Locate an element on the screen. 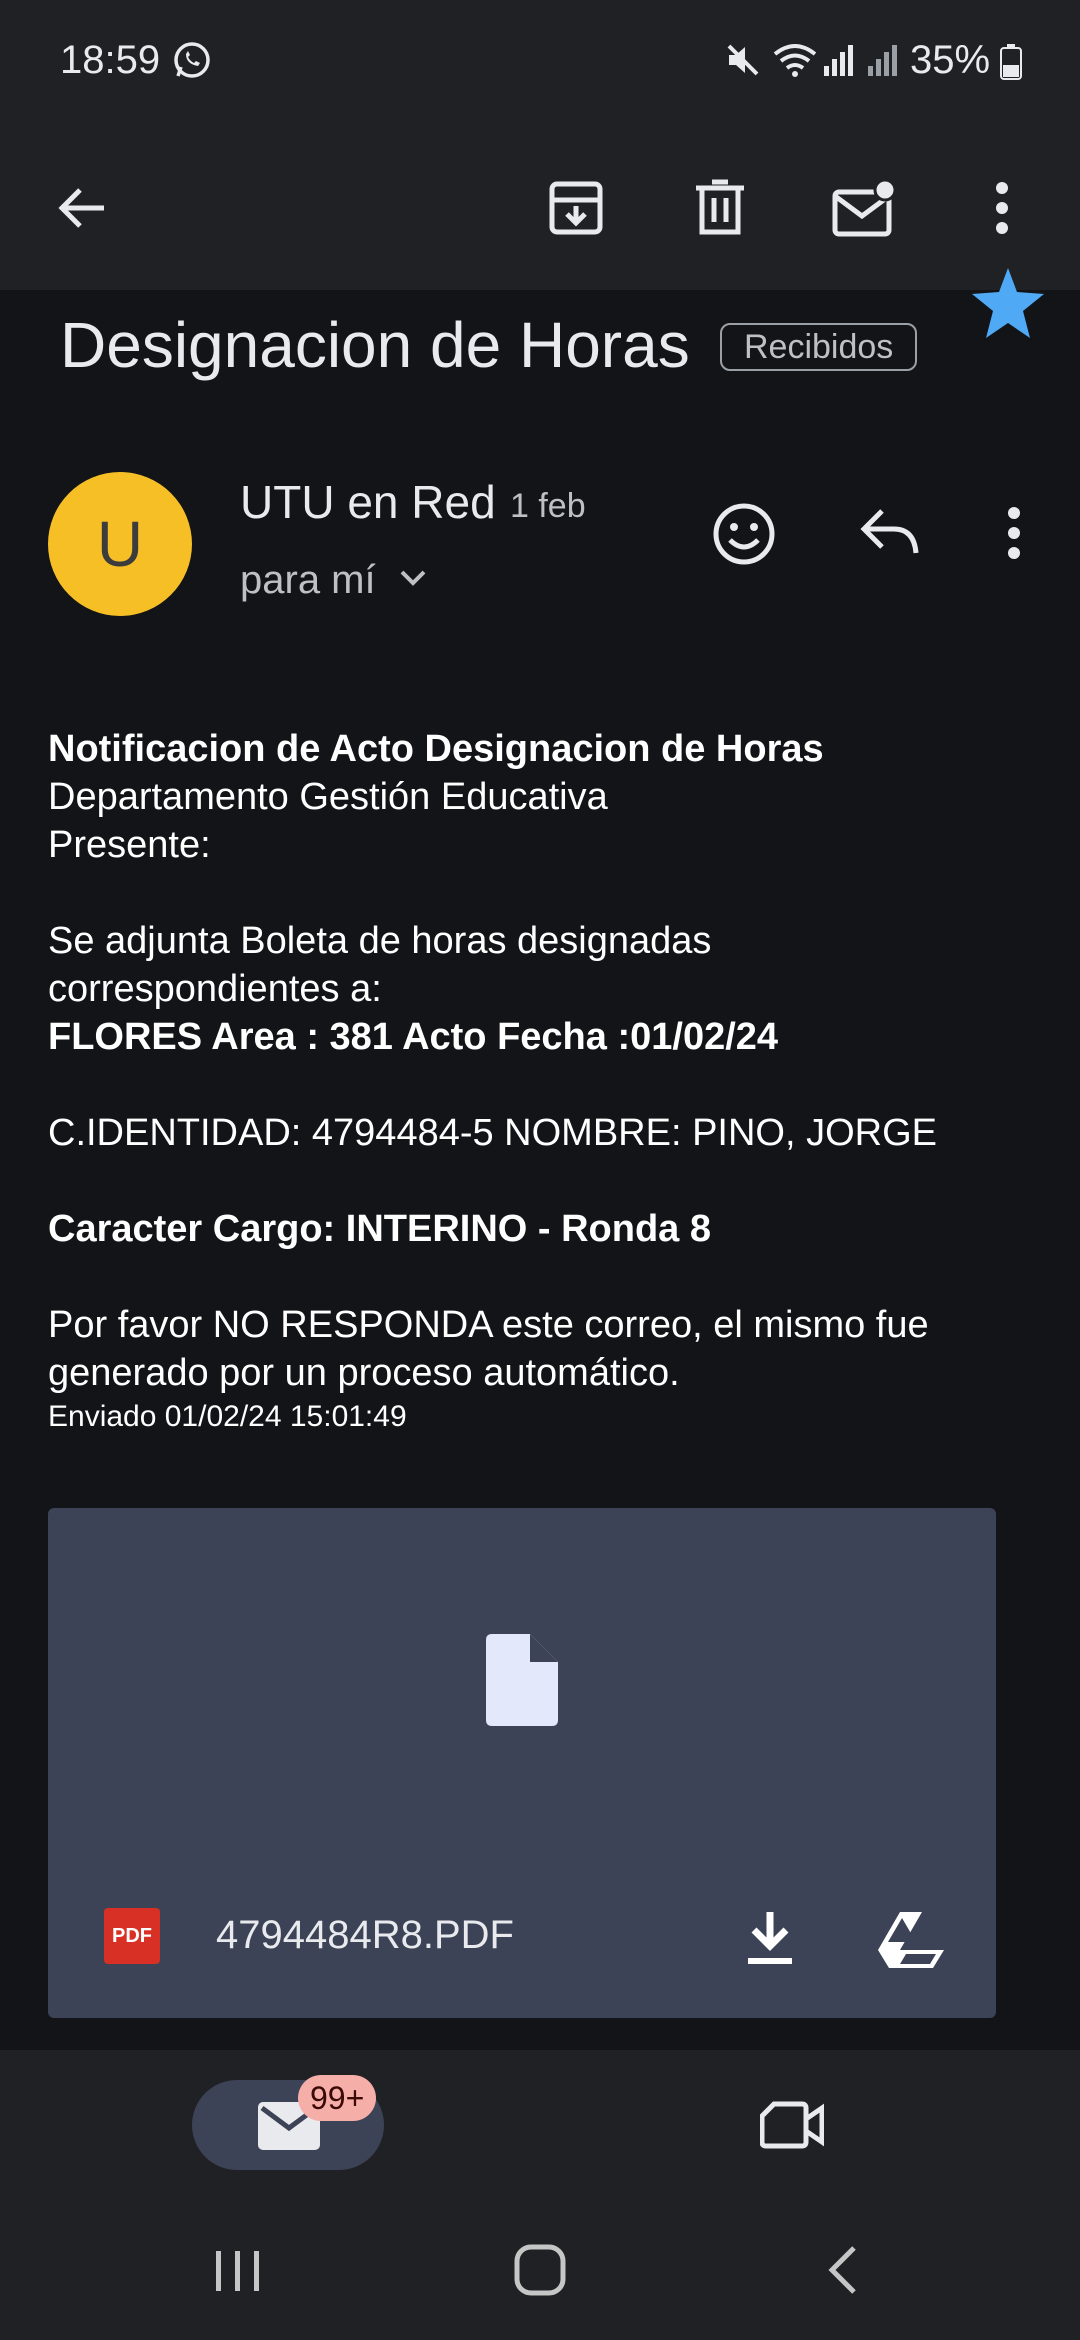 The height and width of the screenshot is (2340, 1080). back-arrow-icon is located at coordinates (82, 208).